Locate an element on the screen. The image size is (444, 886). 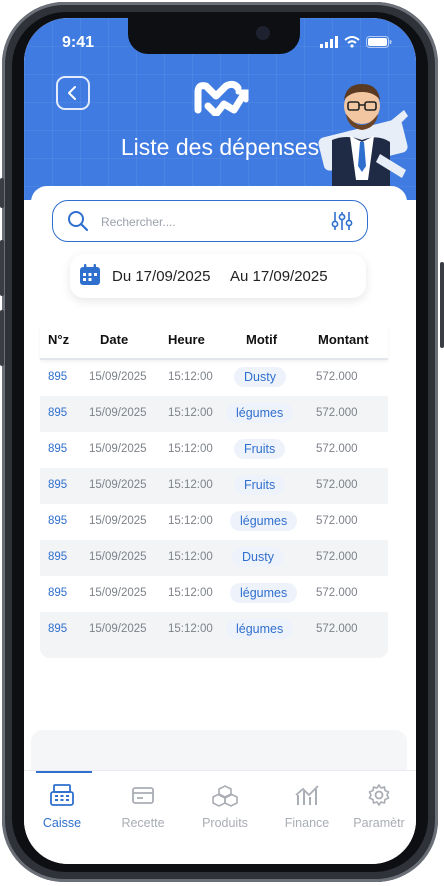
filter-sliders-icon is located at coordinates (342, 221).